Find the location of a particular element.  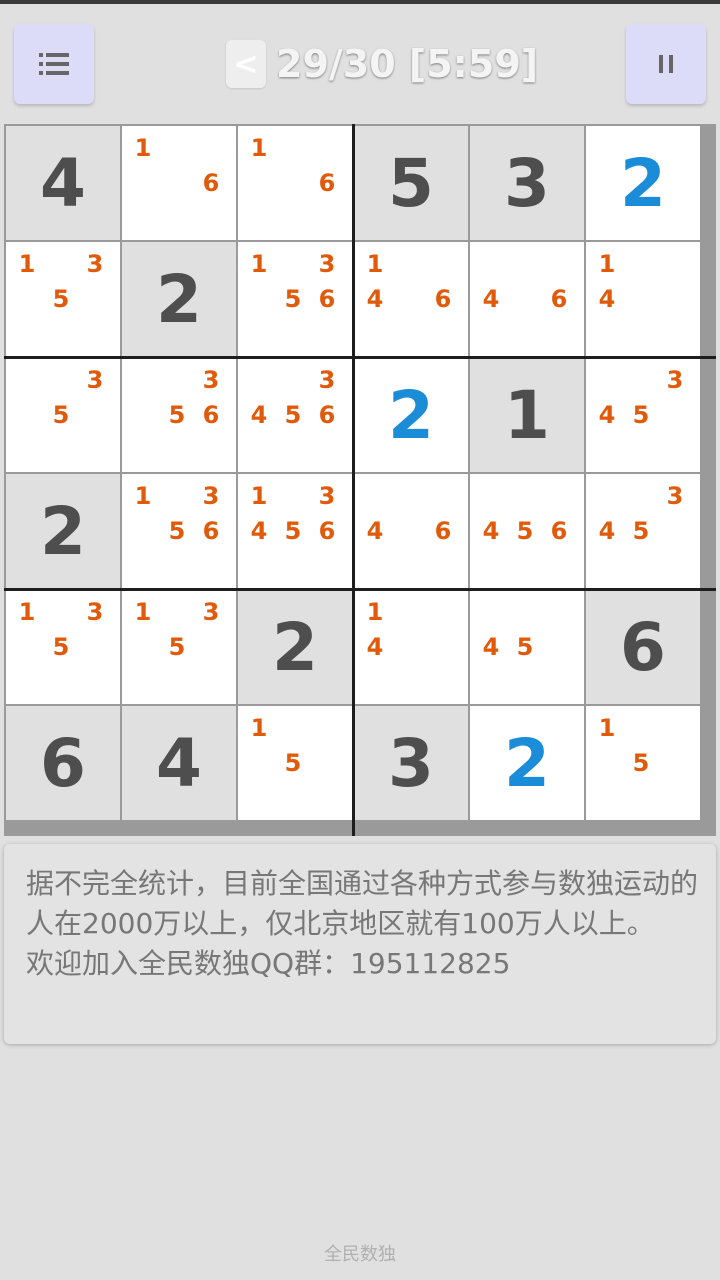

sudoku-cell-r2c1: 1 35 is located at coordinates (63, 299).